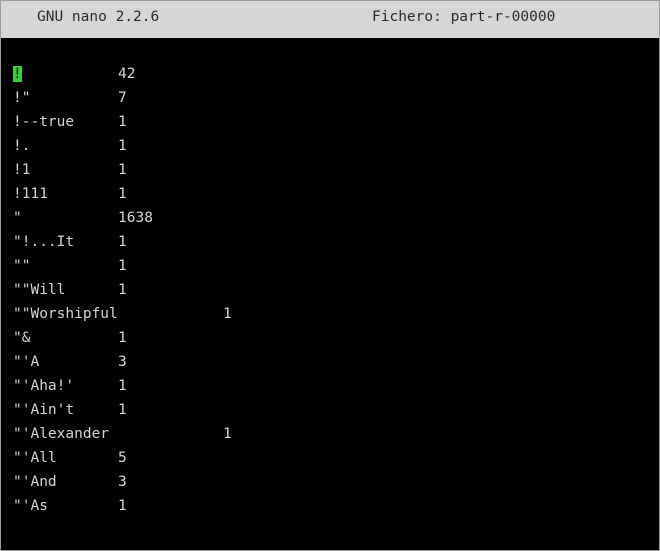 The width and height of the screenshot is (660, 551). I want to click on text-line: ""Worshipful 1, so click(336, 314).